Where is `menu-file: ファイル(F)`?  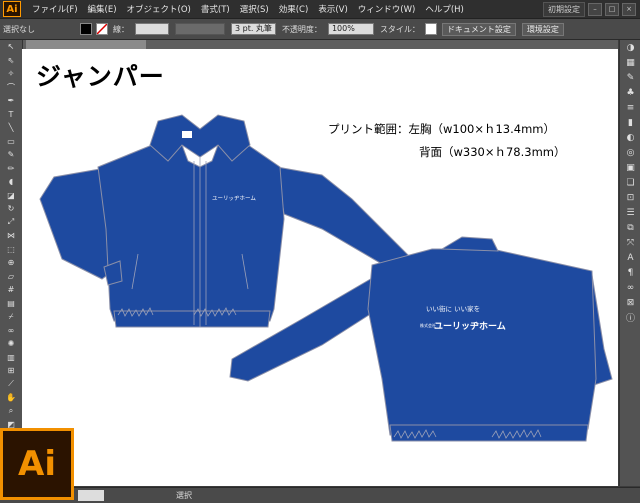 menu-file: ファイル(F) is located at coordinates (55, 9).